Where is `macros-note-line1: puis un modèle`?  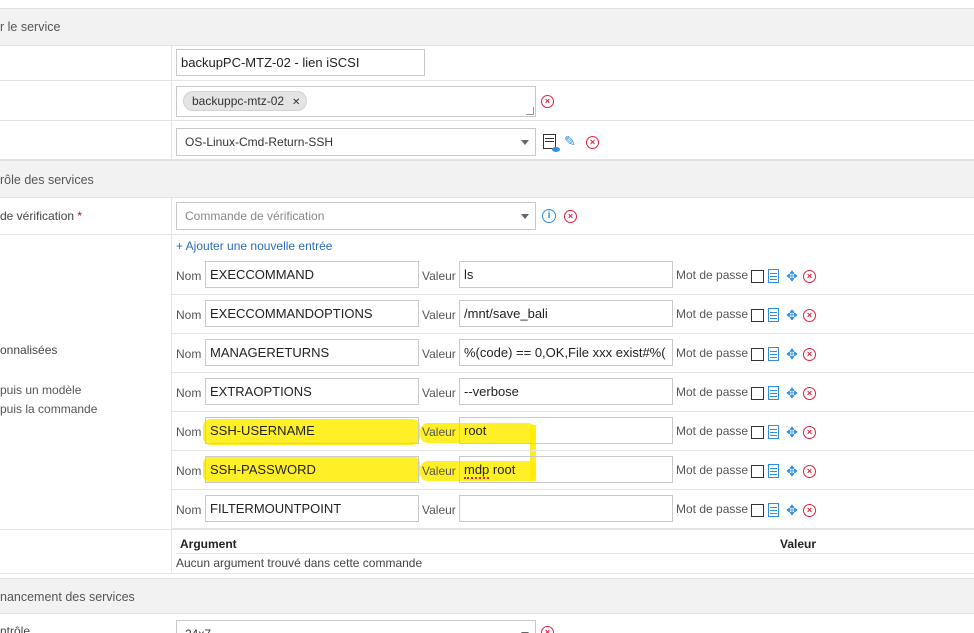
macros-note-line1: puis un modèle is located at coordinates (41, 390).